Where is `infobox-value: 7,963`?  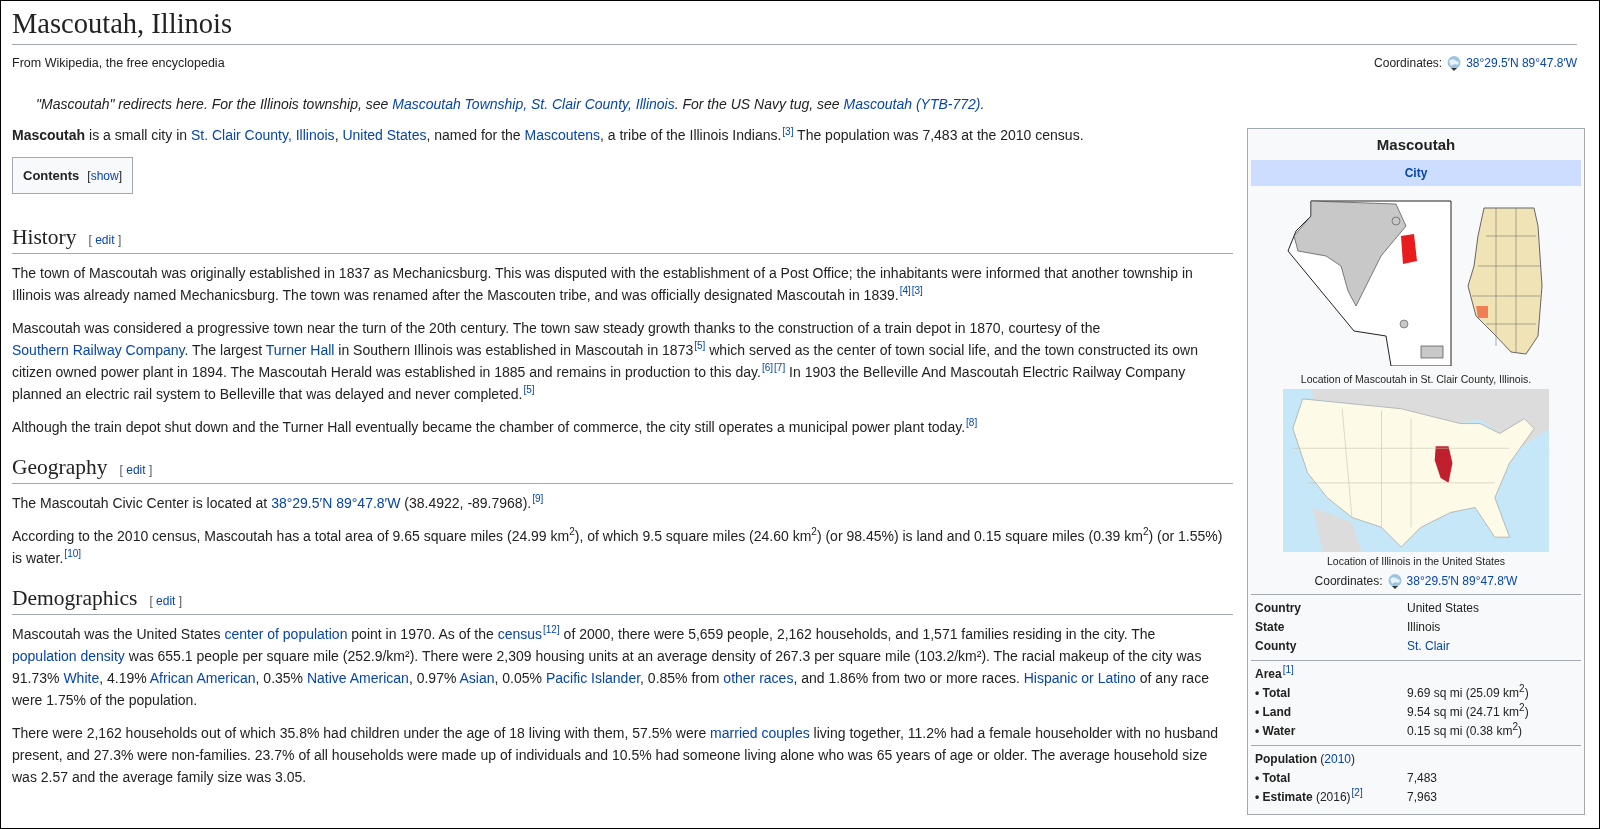
infobox-value: 7,963 is located at coordinates (1423, 798).